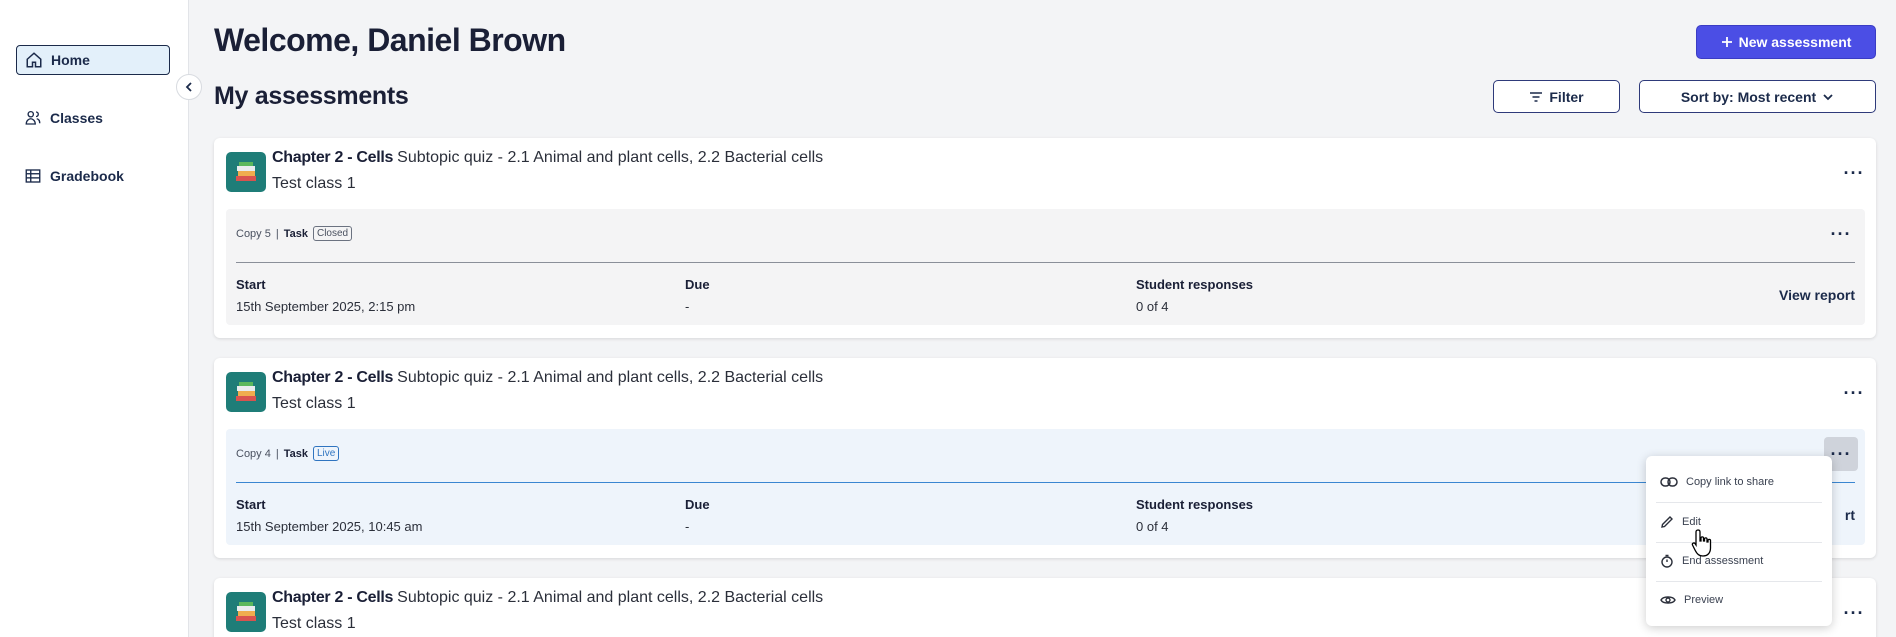  I want to click on start-value: 15th September 2025, 10:45 am, so click(329, 526).